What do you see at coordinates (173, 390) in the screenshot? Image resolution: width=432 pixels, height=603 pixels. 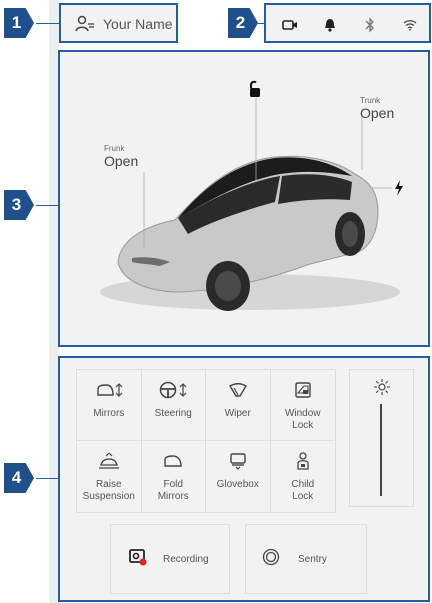 I see `steering-wheel-icon` at bounding box center [173, 390].